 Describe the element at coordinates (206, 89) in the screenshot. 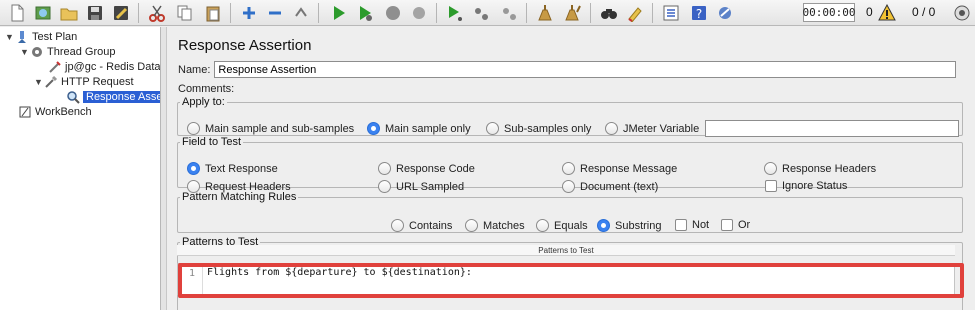

I see `comments-label: Comments:` at that location.